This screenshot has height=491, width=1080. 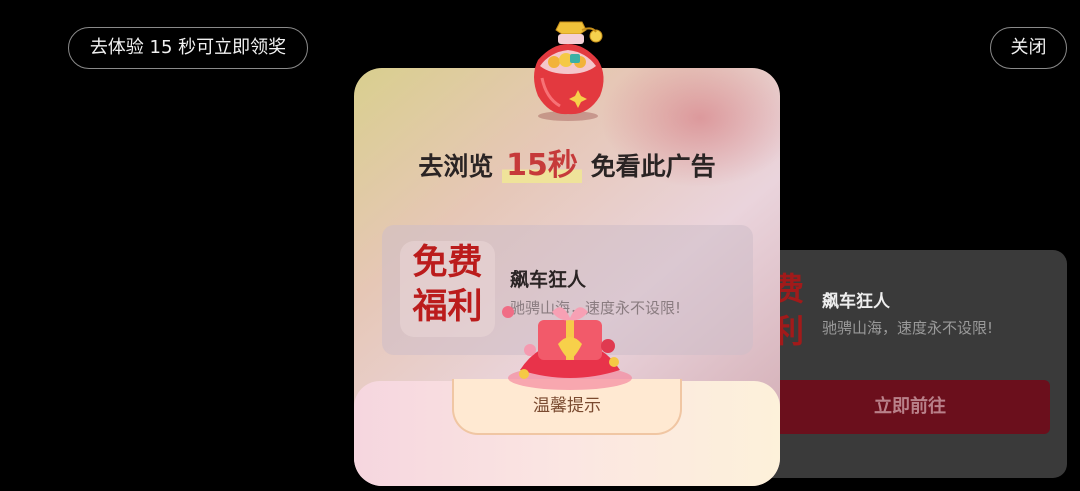 I want to click on popup-title: 去浏览 15秒 免看此广告, so click(x=567, y=162).